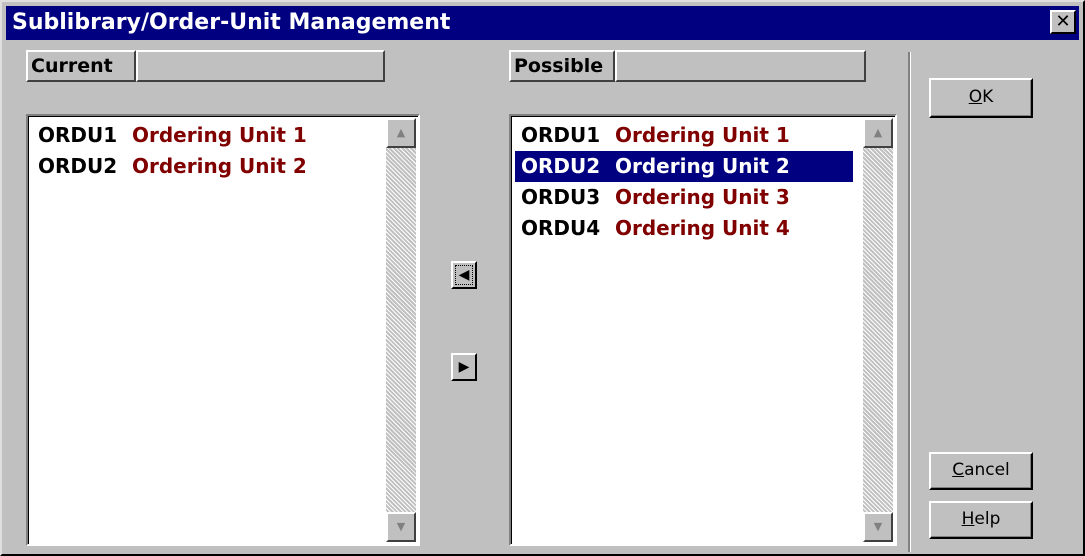 This screenshot has height=556, width=1085. I want to click on ok-button: OK, so click(981, 98).